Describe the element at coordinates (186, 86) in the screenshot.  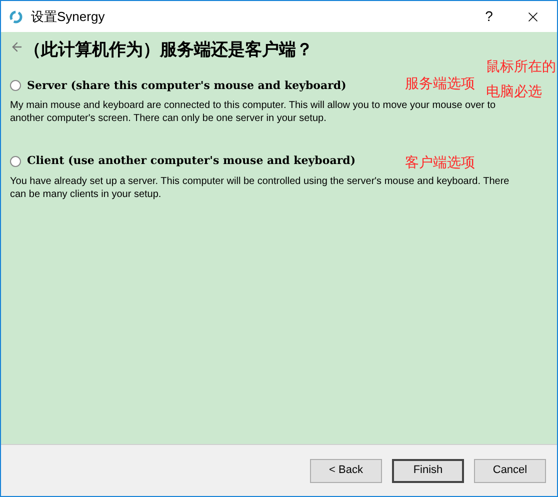
I see `option-label: Server (share this computer's mouse and keyboard)` at that location.